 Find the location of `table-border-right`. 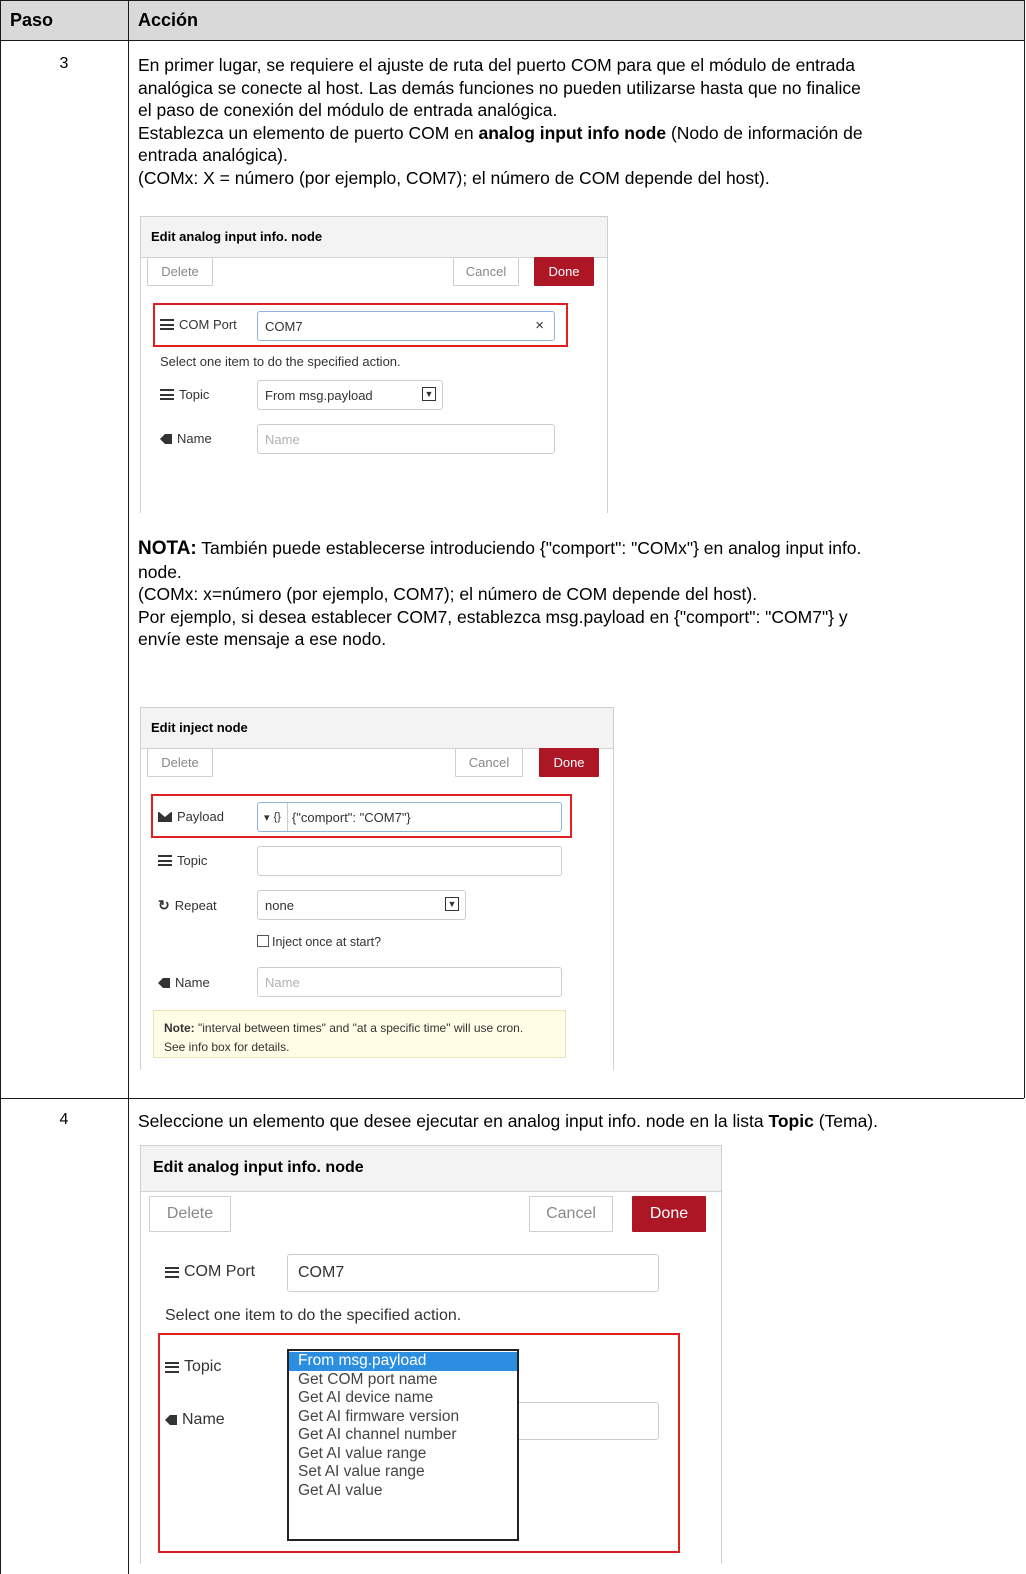

table-border-right is located at coordinates (1024, 549).